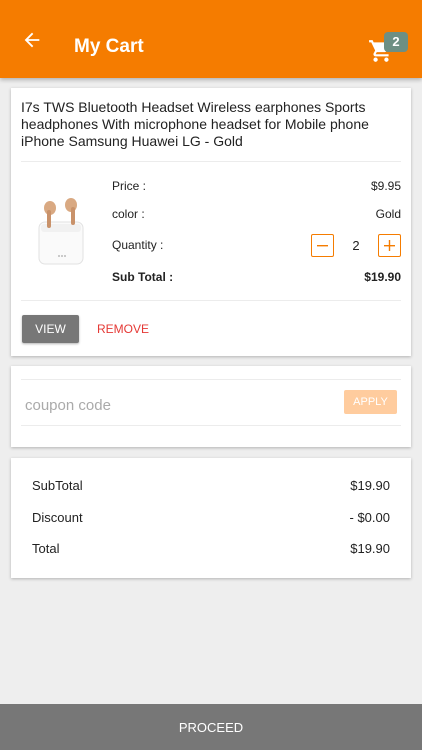 This screenshot has height=750, width=422. I want to click on summary-discount-value: - $0.00, so click(369, 517).